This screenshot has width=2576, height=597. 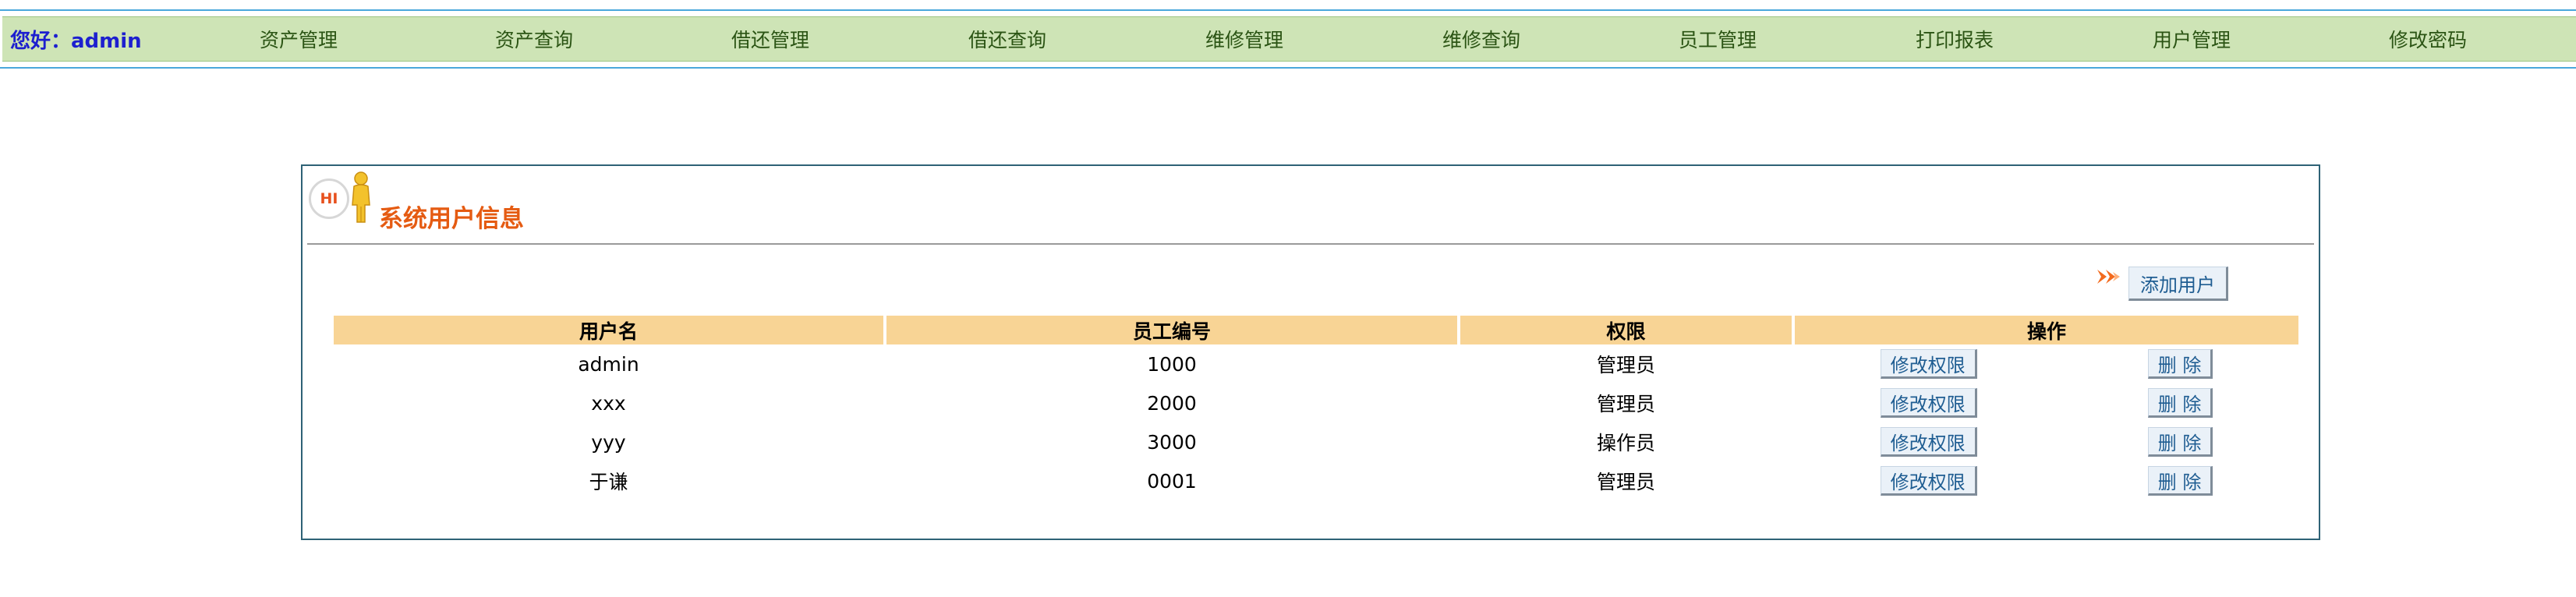 What do you see at coordinates (534, 39) in the screenshot?
I see `nav-asset-query: 资产查询` at bounding box center [534, 39].